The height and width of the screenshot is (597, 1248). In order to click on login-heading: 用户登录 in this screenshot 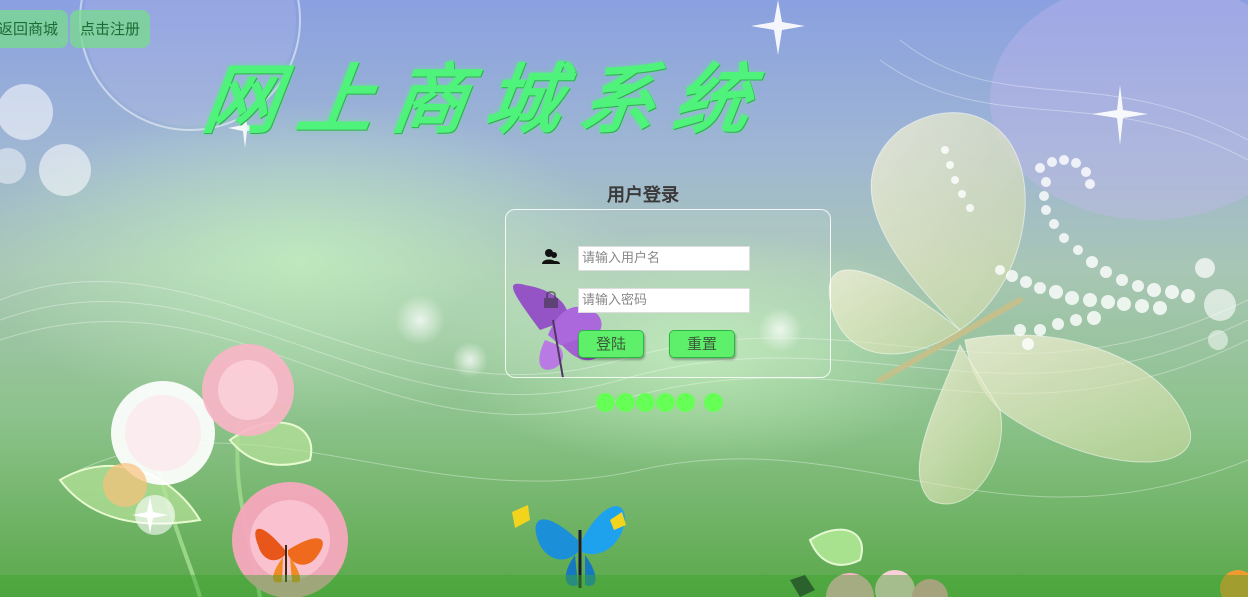, I will do `click(643, 195)`.